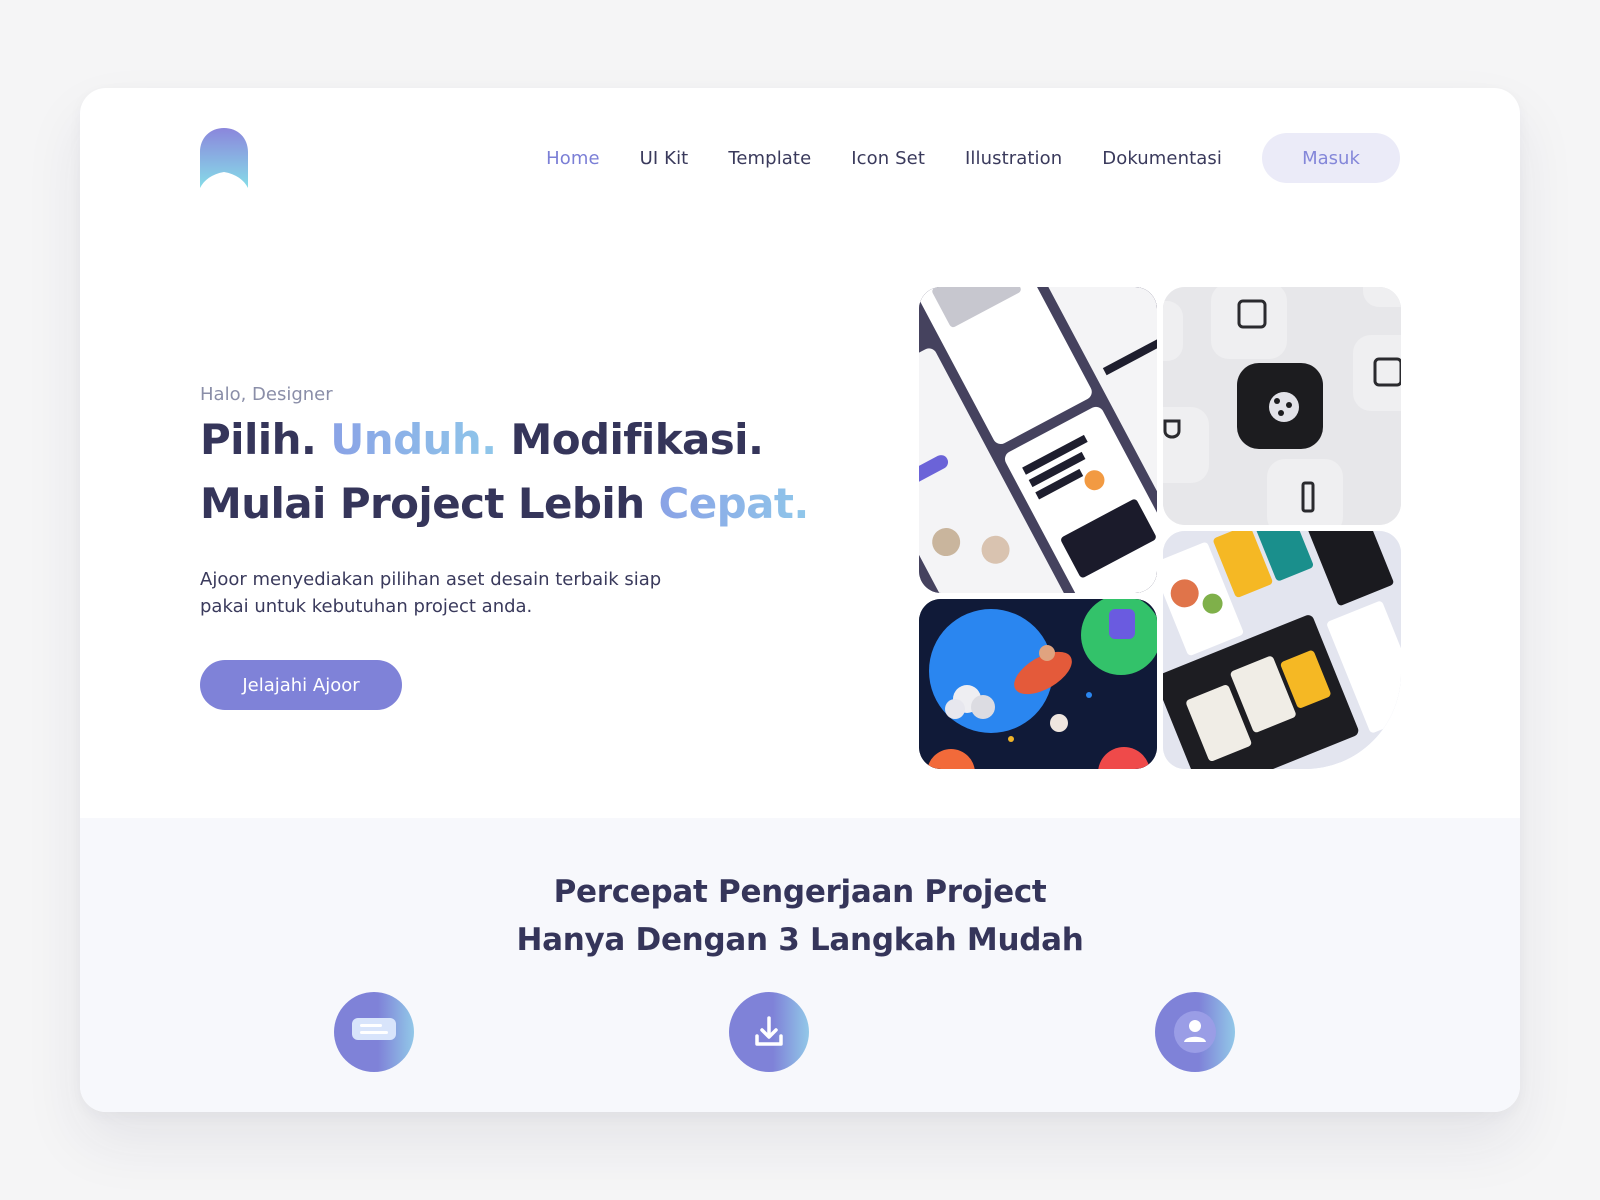 This screenshot has height=1200, width=1600. I want to click on nav-item-illustration: Illustration, so click(1013, 158).